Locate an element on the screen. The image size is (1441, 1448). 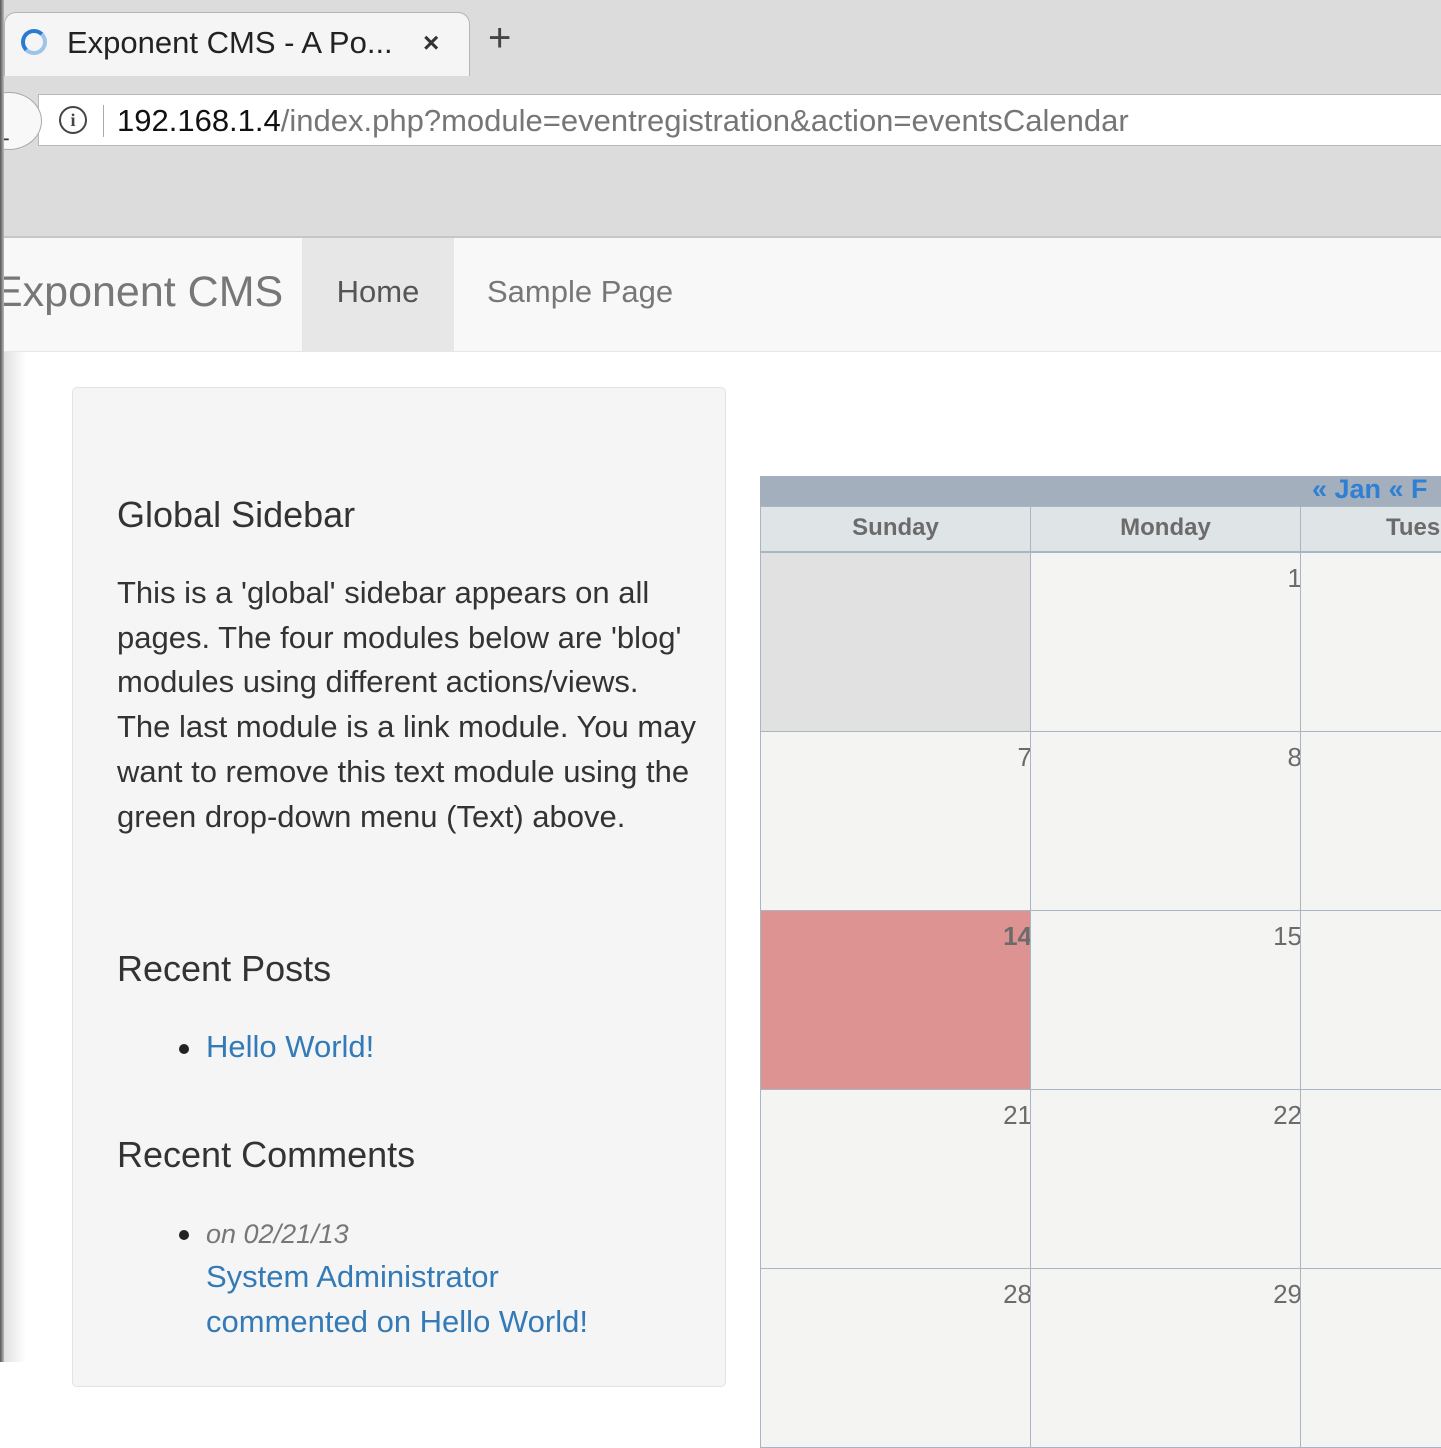
loading-spinner-icon is located at coordinates (34, 42).